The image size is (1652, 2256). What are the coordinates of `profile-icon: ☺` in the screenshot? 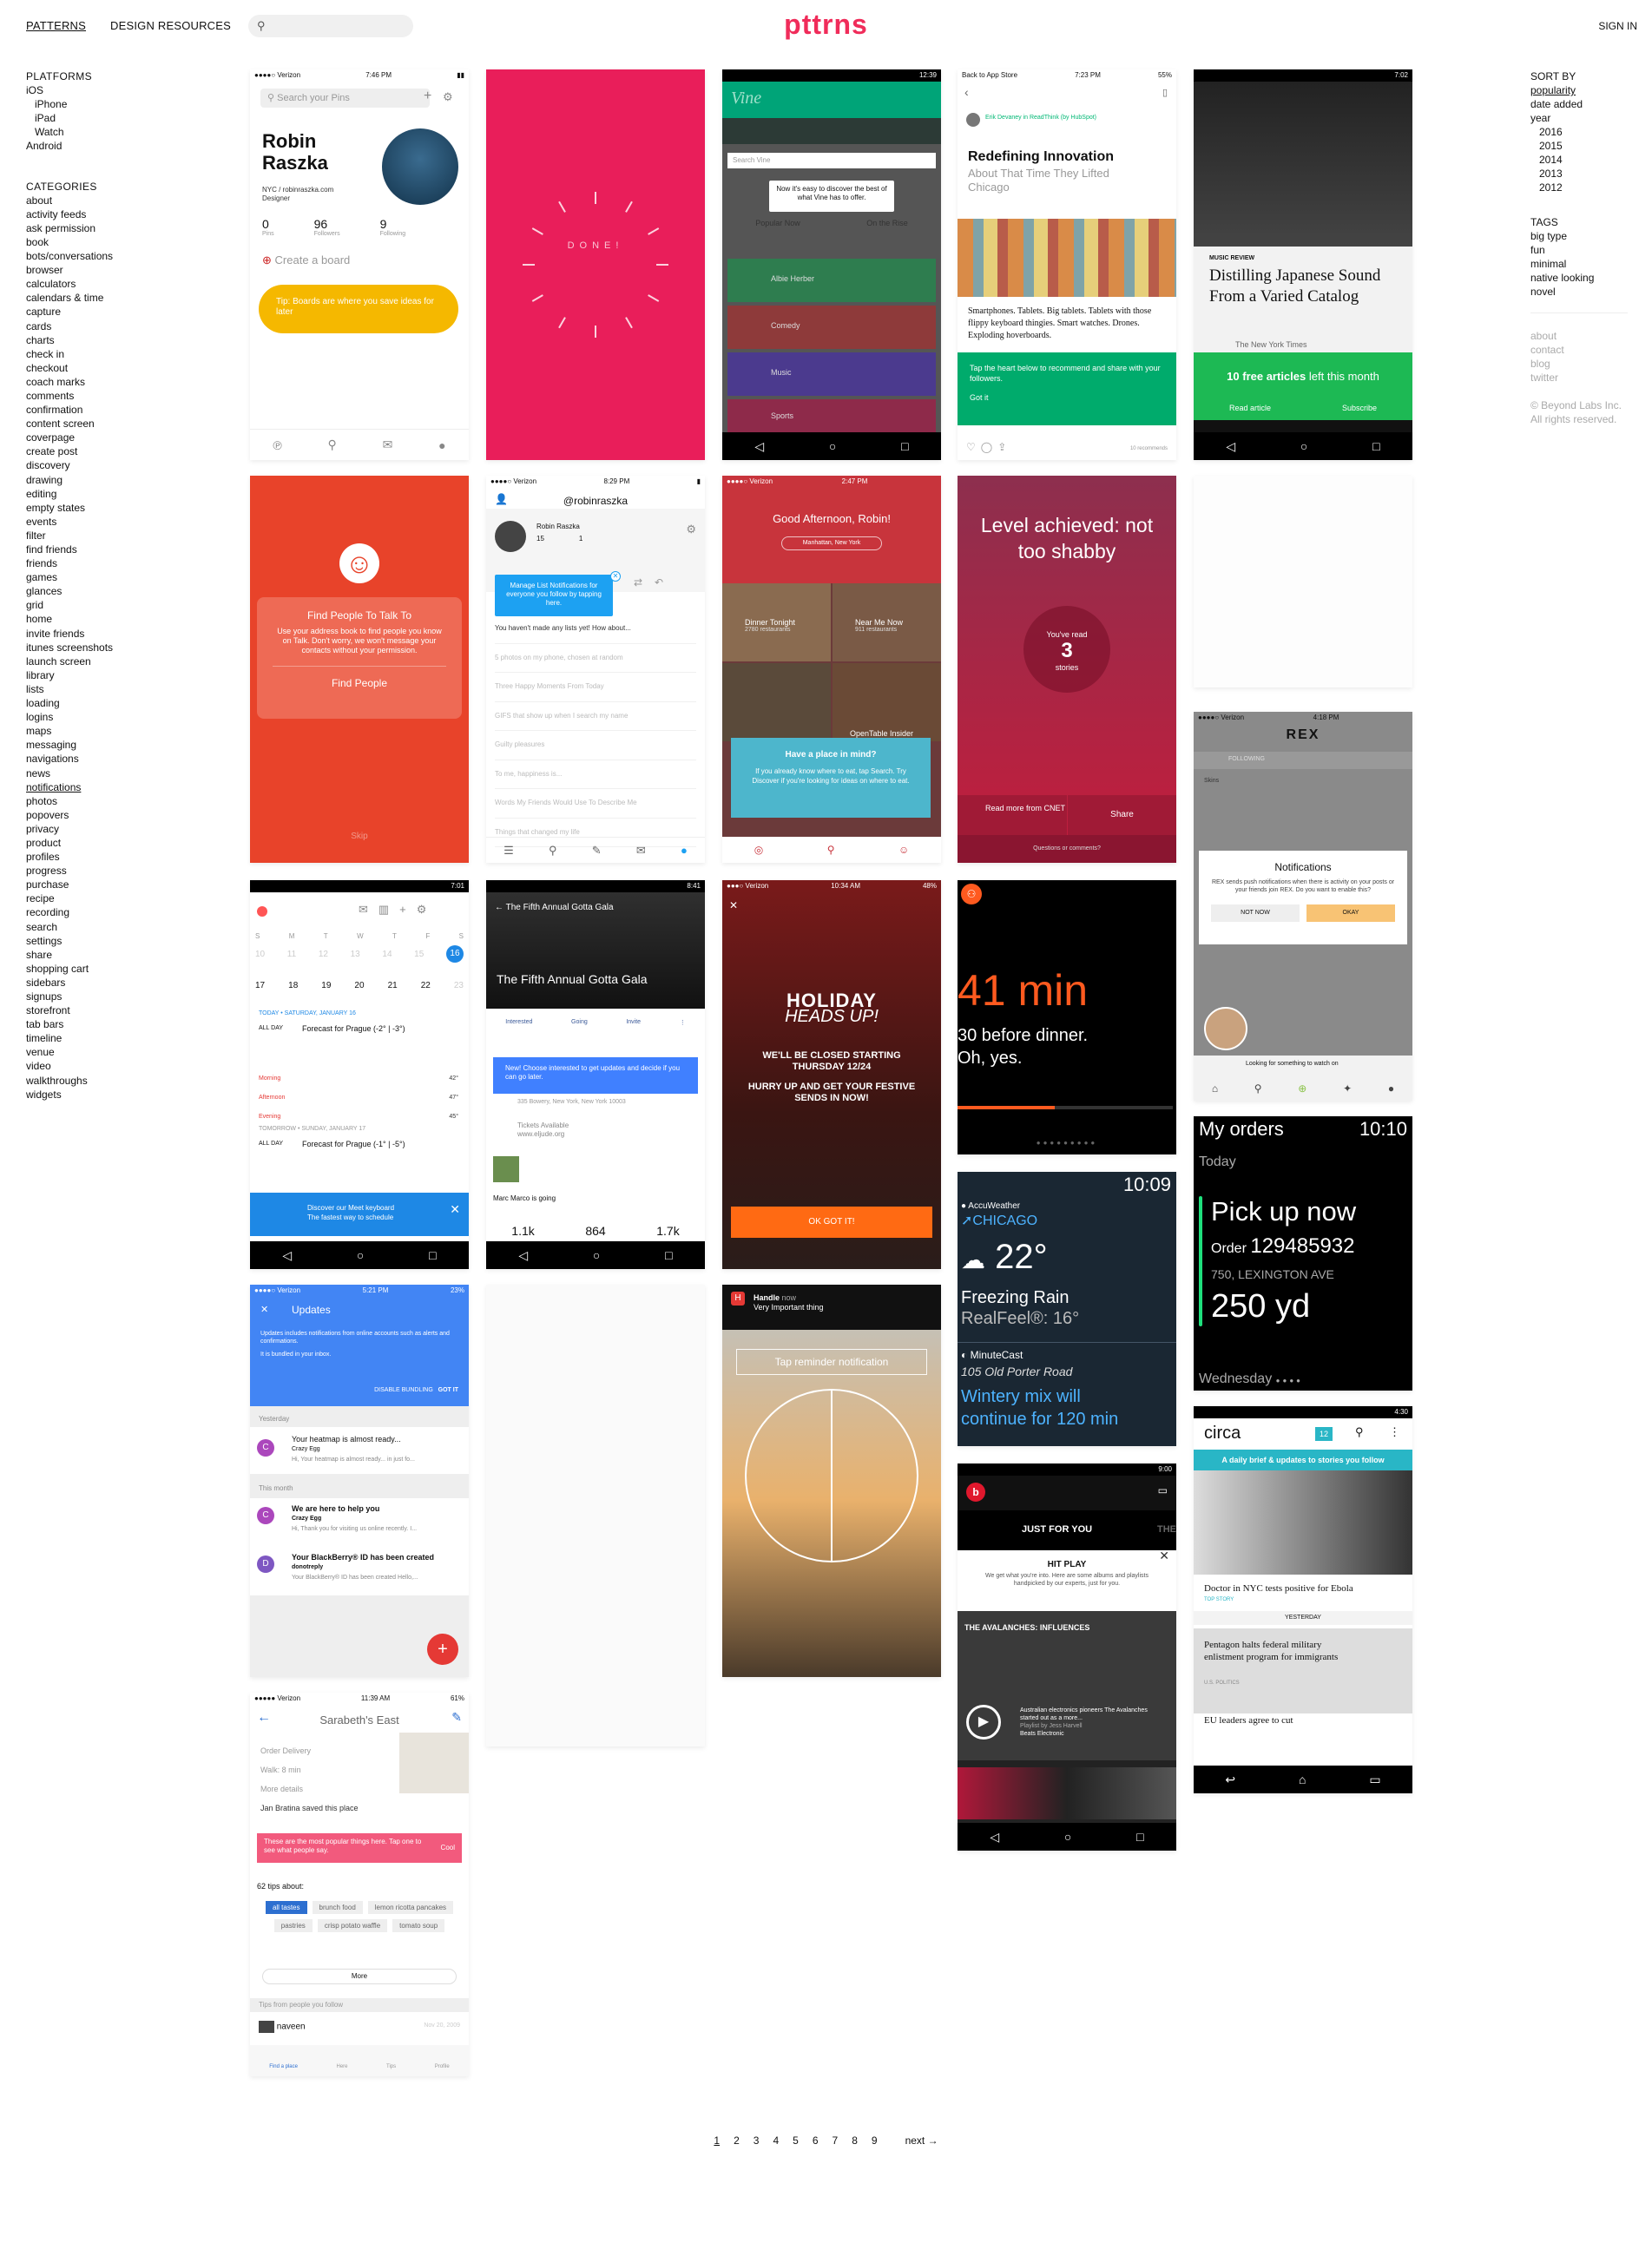 It's located at (903, 850).